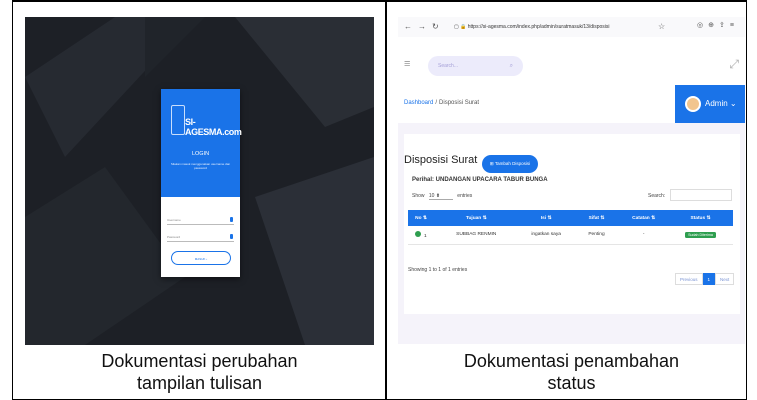  I want to click on add-disposisi-label: Tambah Disposisi, so click(512, 163).